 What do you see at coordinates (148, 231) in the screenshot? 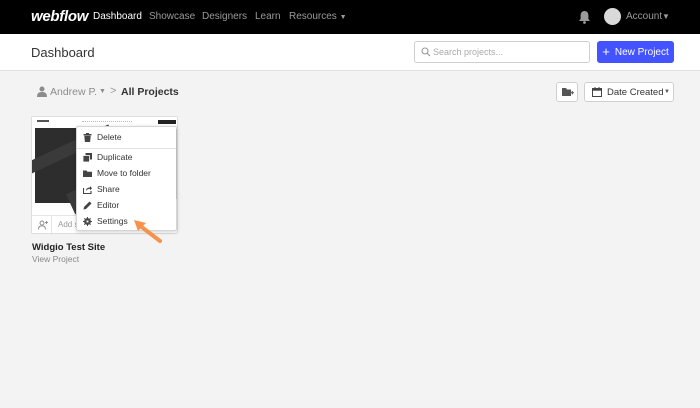
I see `annotation-arrow` at bounding box center [148, 231].